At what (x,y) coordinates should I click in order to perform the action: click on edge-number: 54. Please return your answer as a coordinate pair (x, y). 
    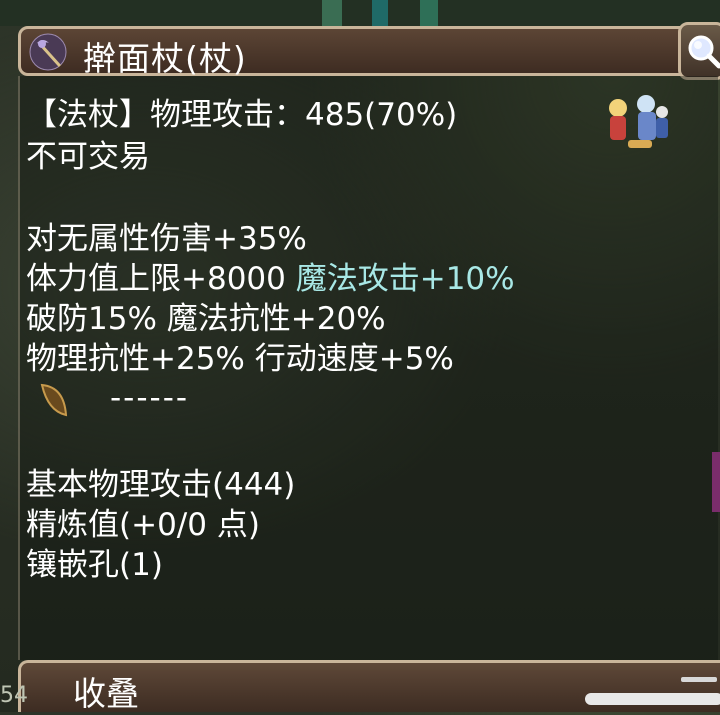
    Looking at the image, I should click on (14, 695).